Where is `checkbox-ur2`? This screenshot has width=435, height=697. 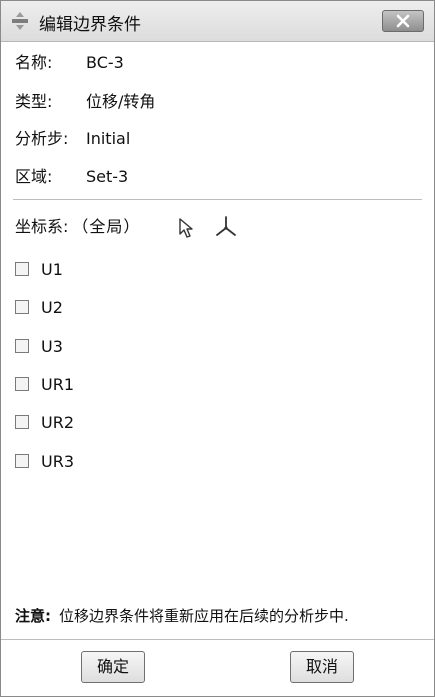
checkbox-ur2 is located at coordinates (22, 422).